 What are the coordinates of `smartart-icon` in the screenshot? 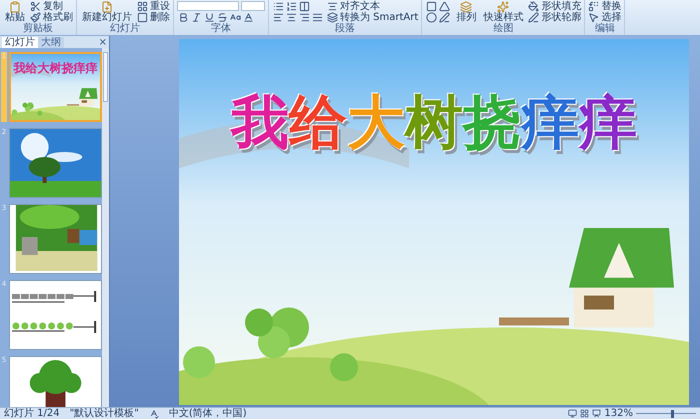 It's located at (332, 17).